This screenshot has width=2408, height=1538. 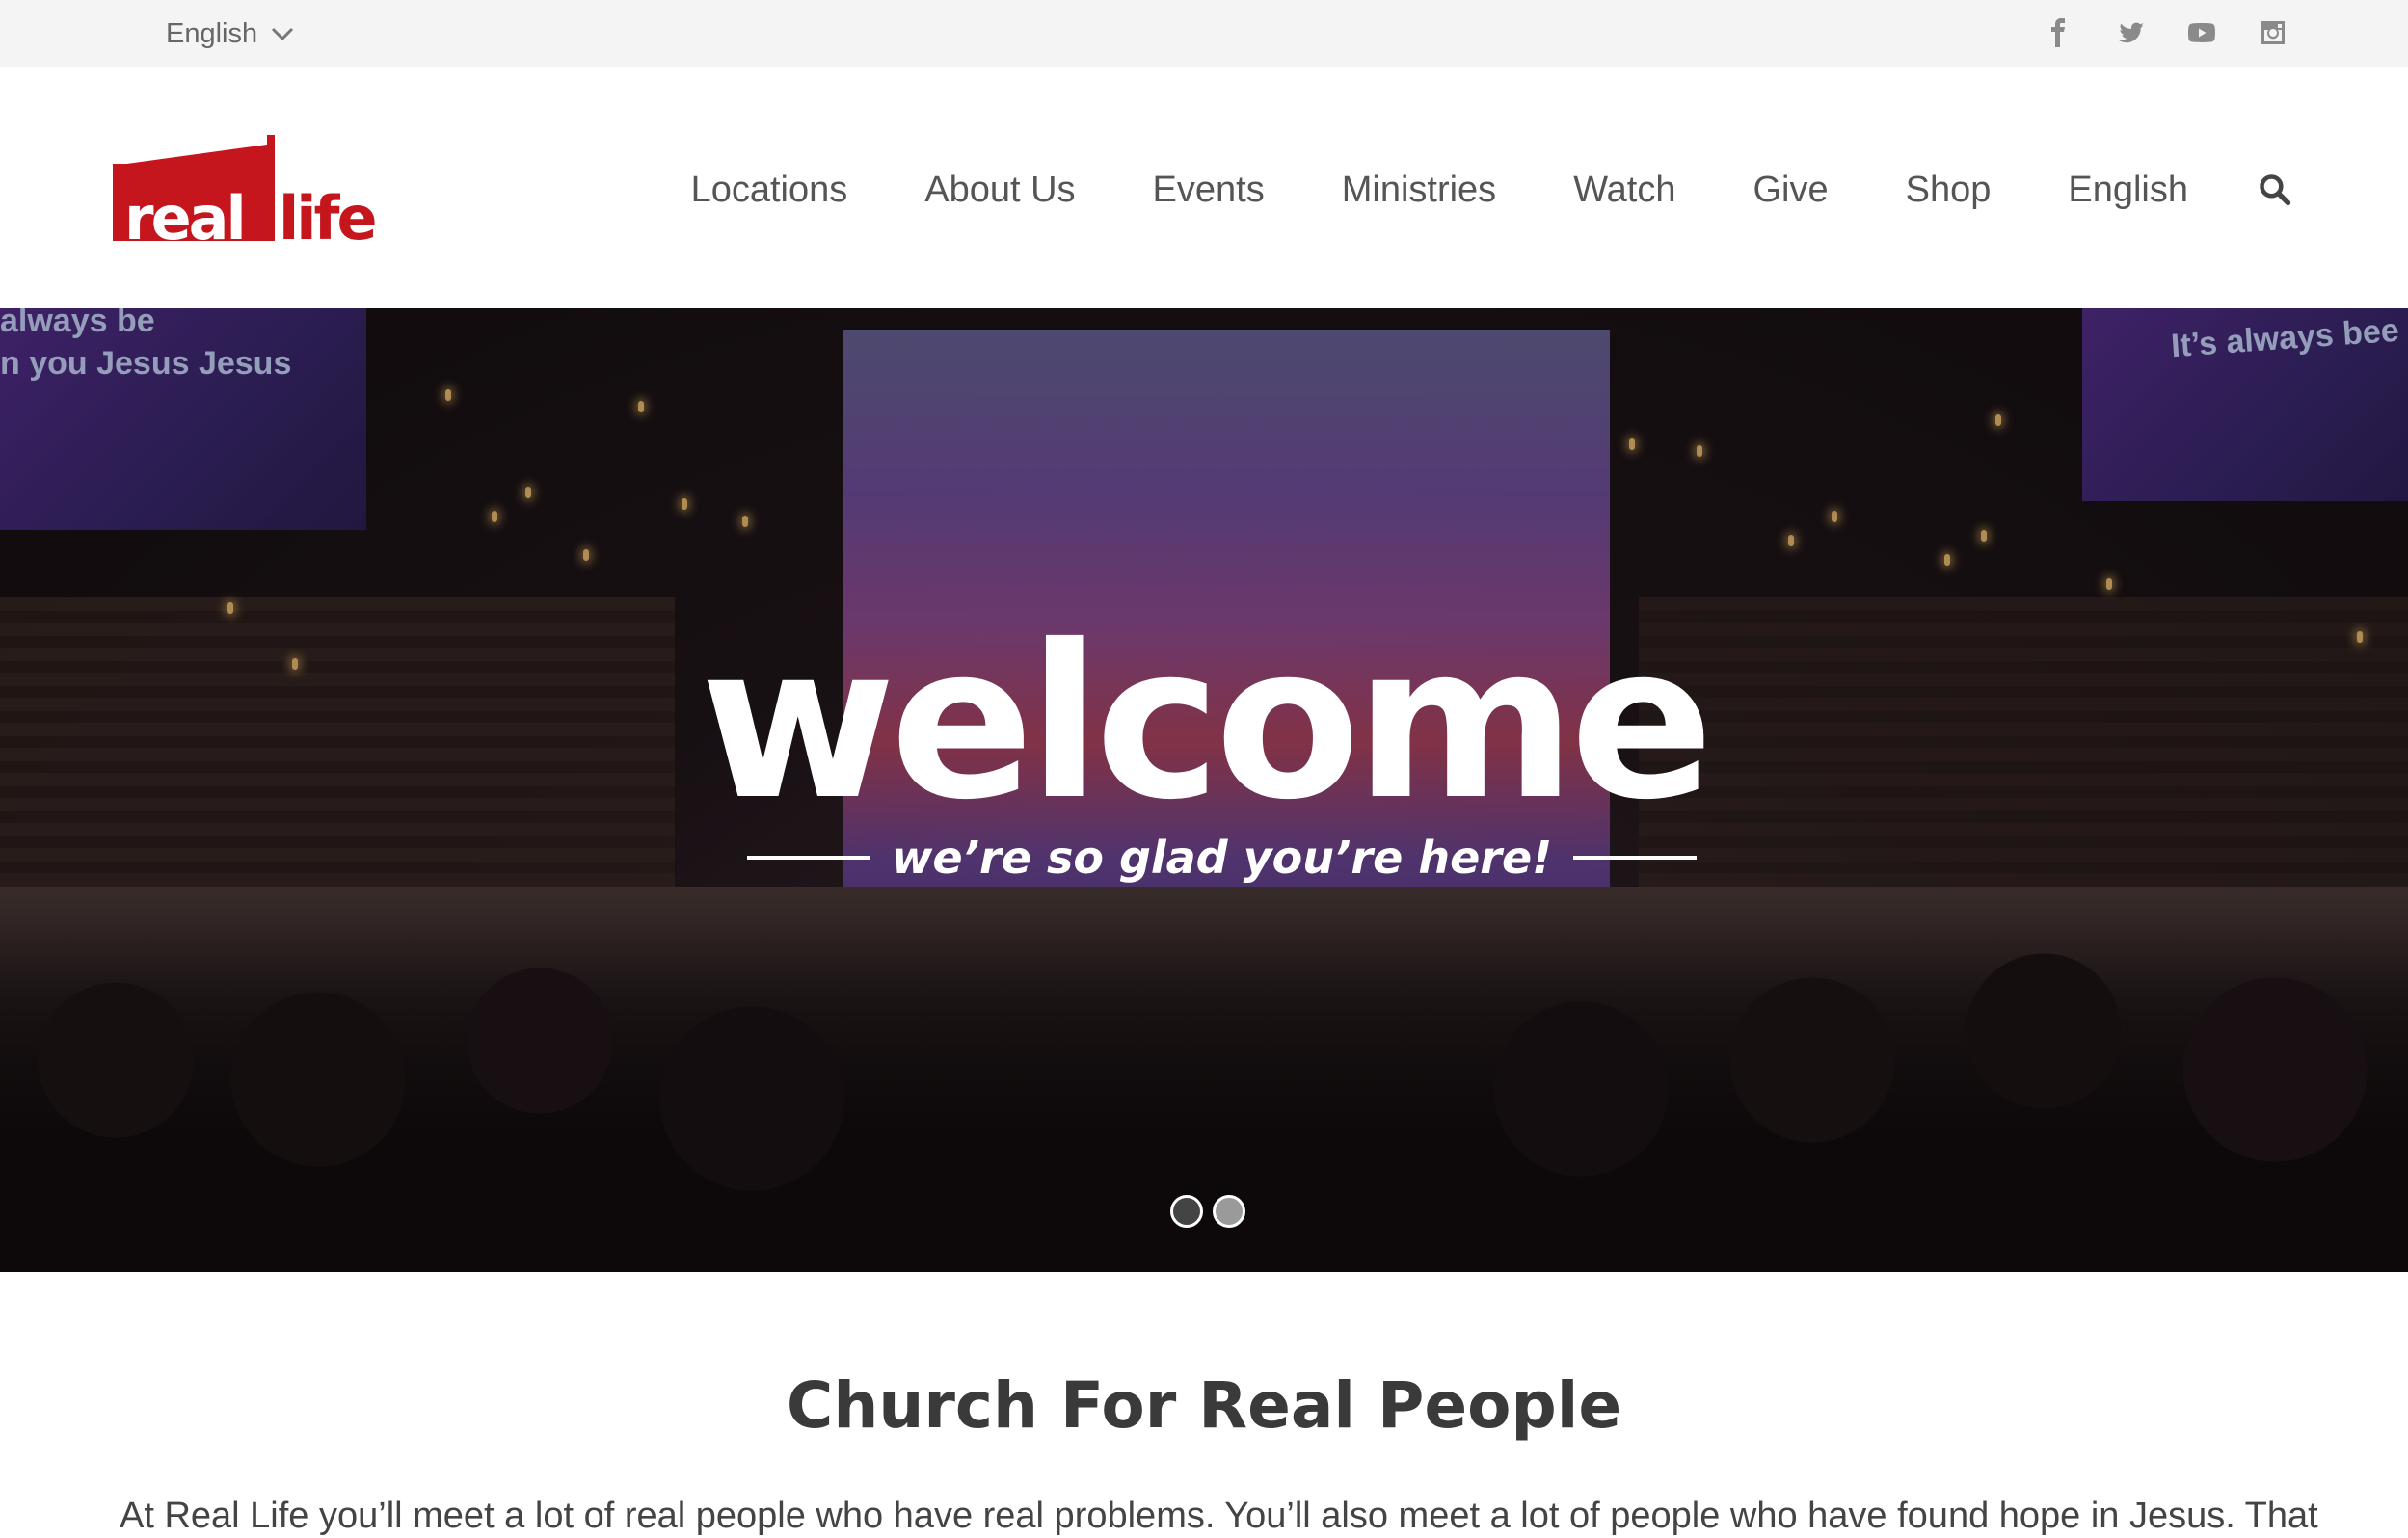 What do you see at coordinates (327, 213) in the screenshot?
I see `svg-text: life` at bounding box center [327, 213].